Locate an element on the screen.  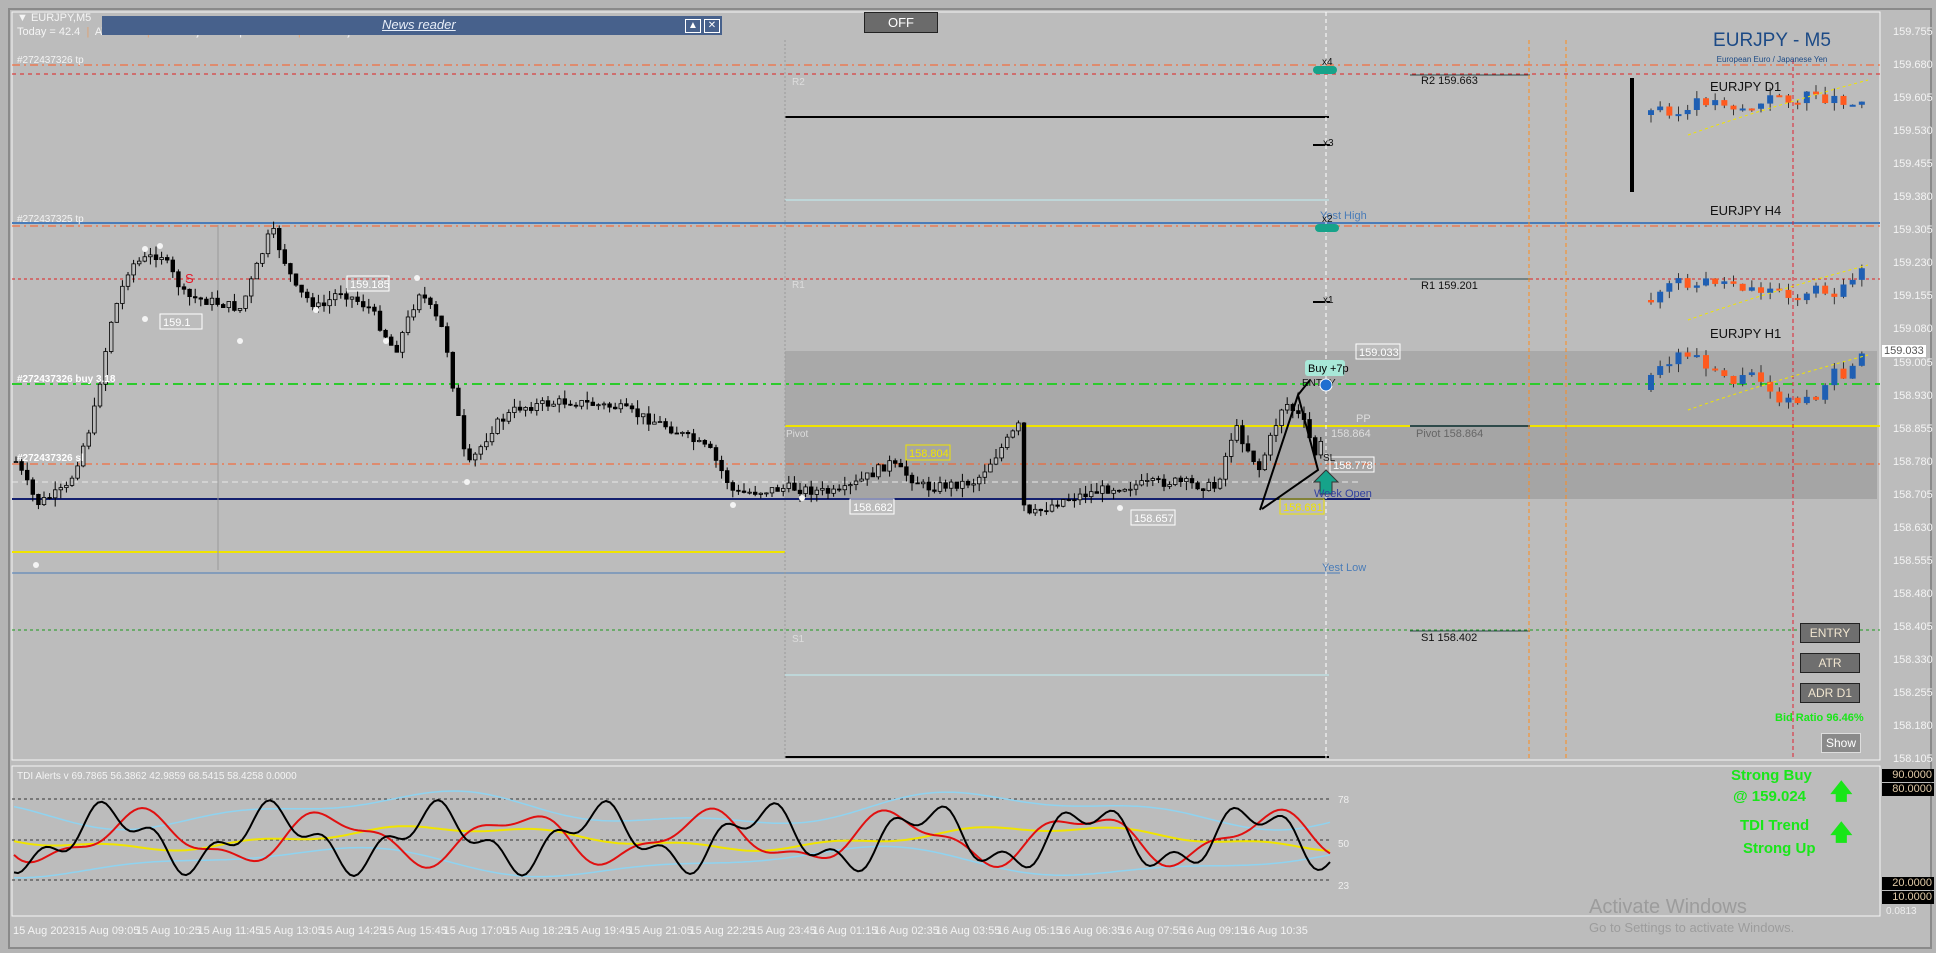
up-arrow-icon: 🡅 is located at coordinates (1841, 832).